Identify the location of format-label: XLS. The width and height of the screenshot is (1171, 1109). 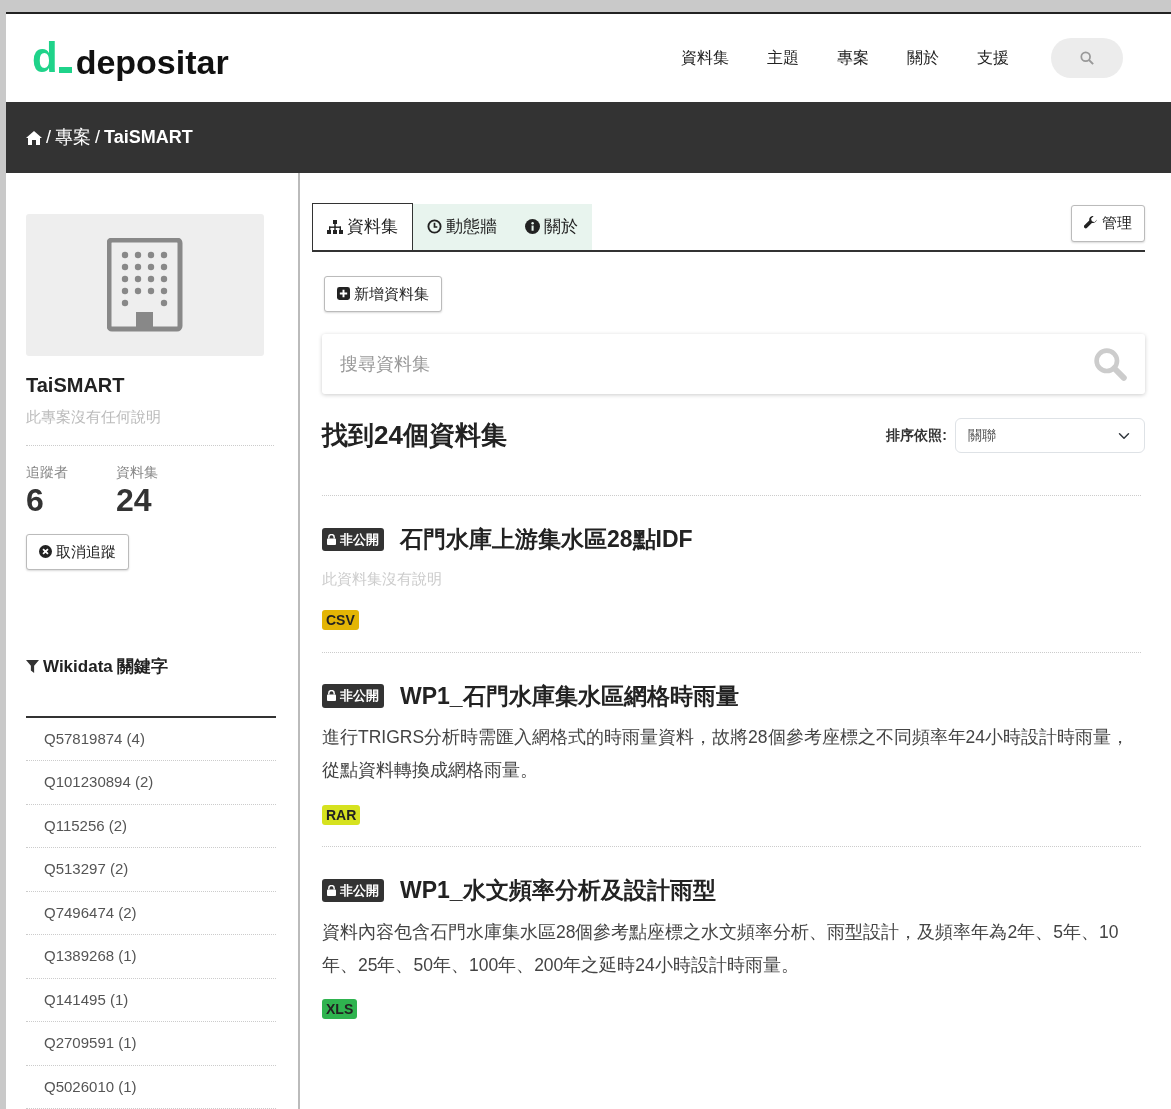
(340, 1009).